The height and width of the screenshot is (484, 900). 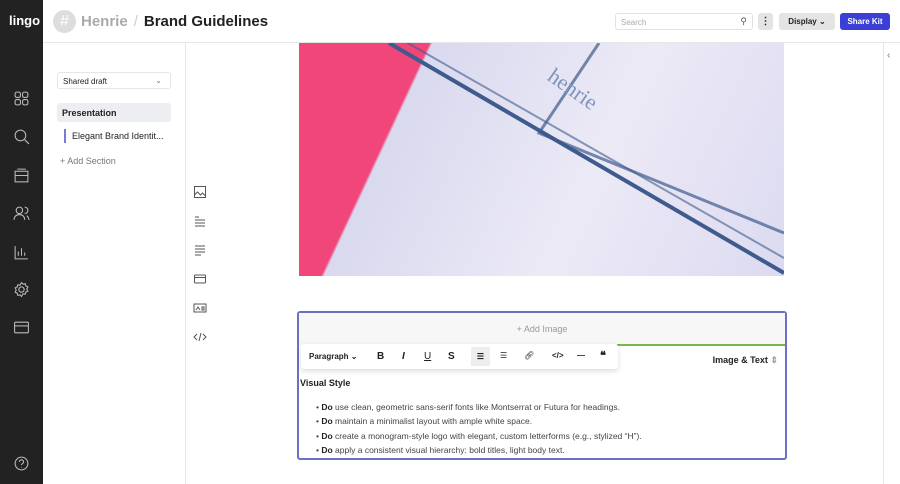 What do you see at coordinates (329, 356) in the screenshot?
I see `paragraph-label: Paragraph` at bounding box center [329, 356].